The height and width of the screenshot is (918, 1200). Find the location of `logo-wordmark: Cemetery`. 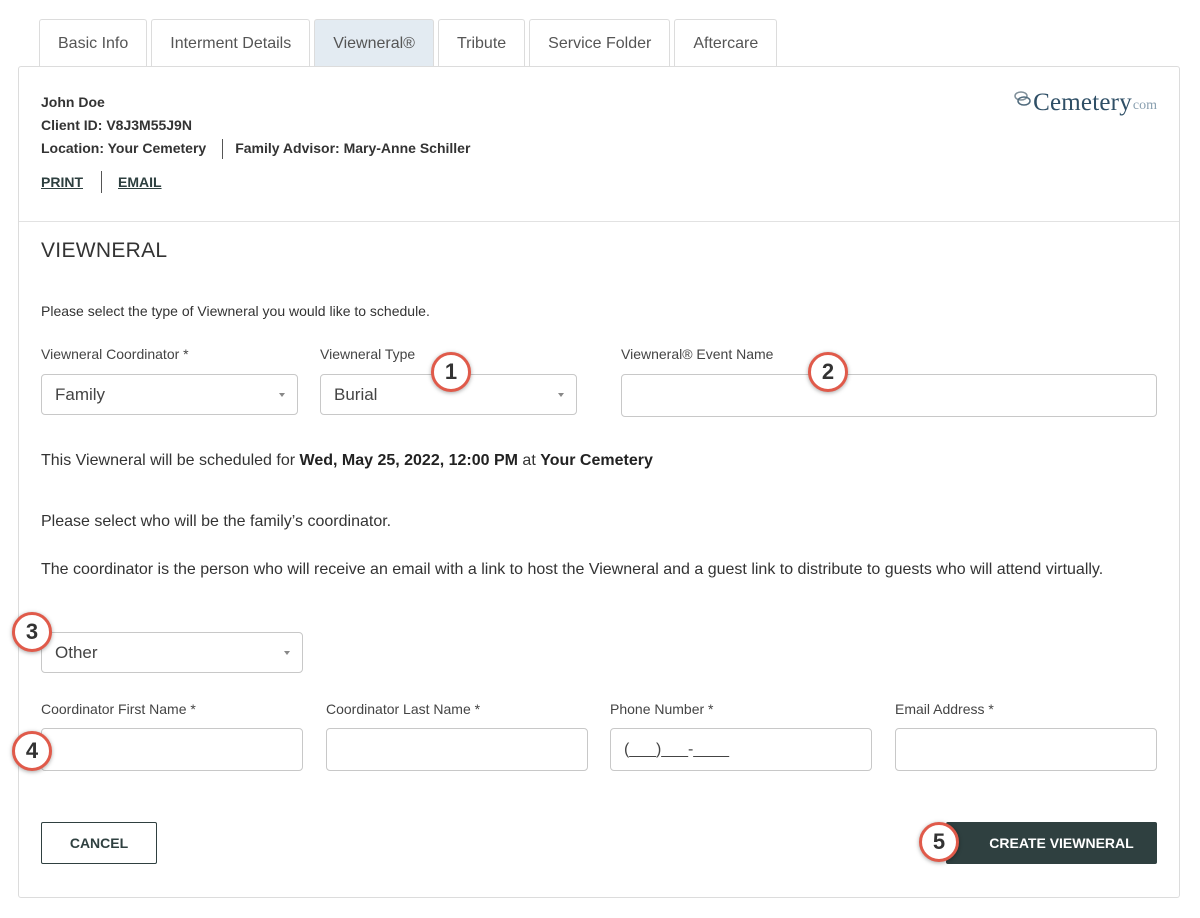

logo-wordmark: Cemetery is located at coordinates (1082, 102).